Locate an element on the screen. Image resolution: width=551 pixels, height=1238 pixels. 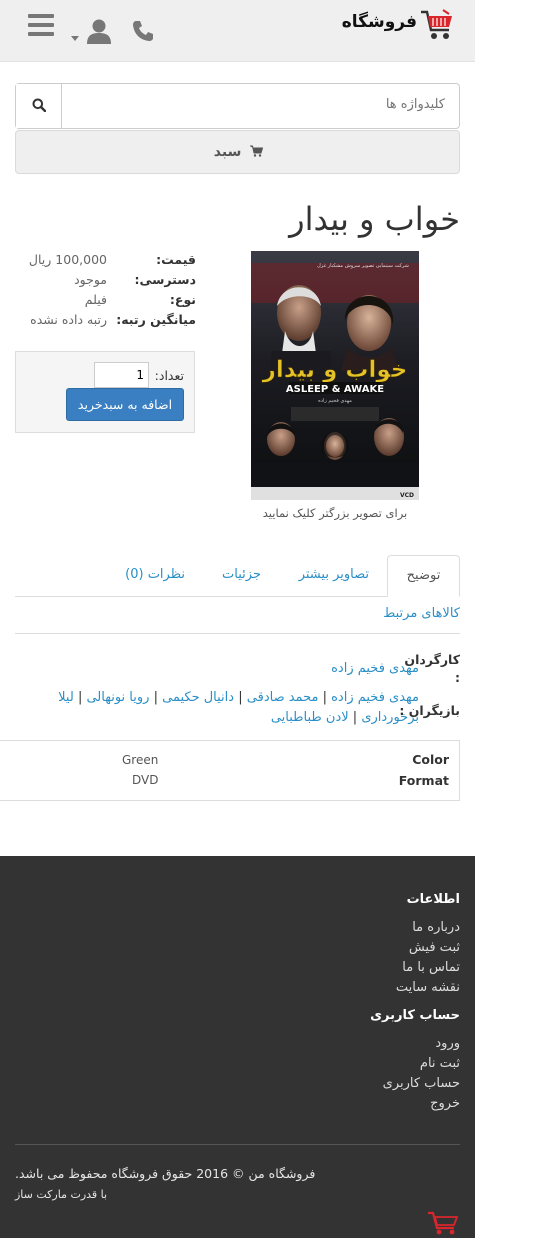
user-icon is located at coordinates (99, 31).